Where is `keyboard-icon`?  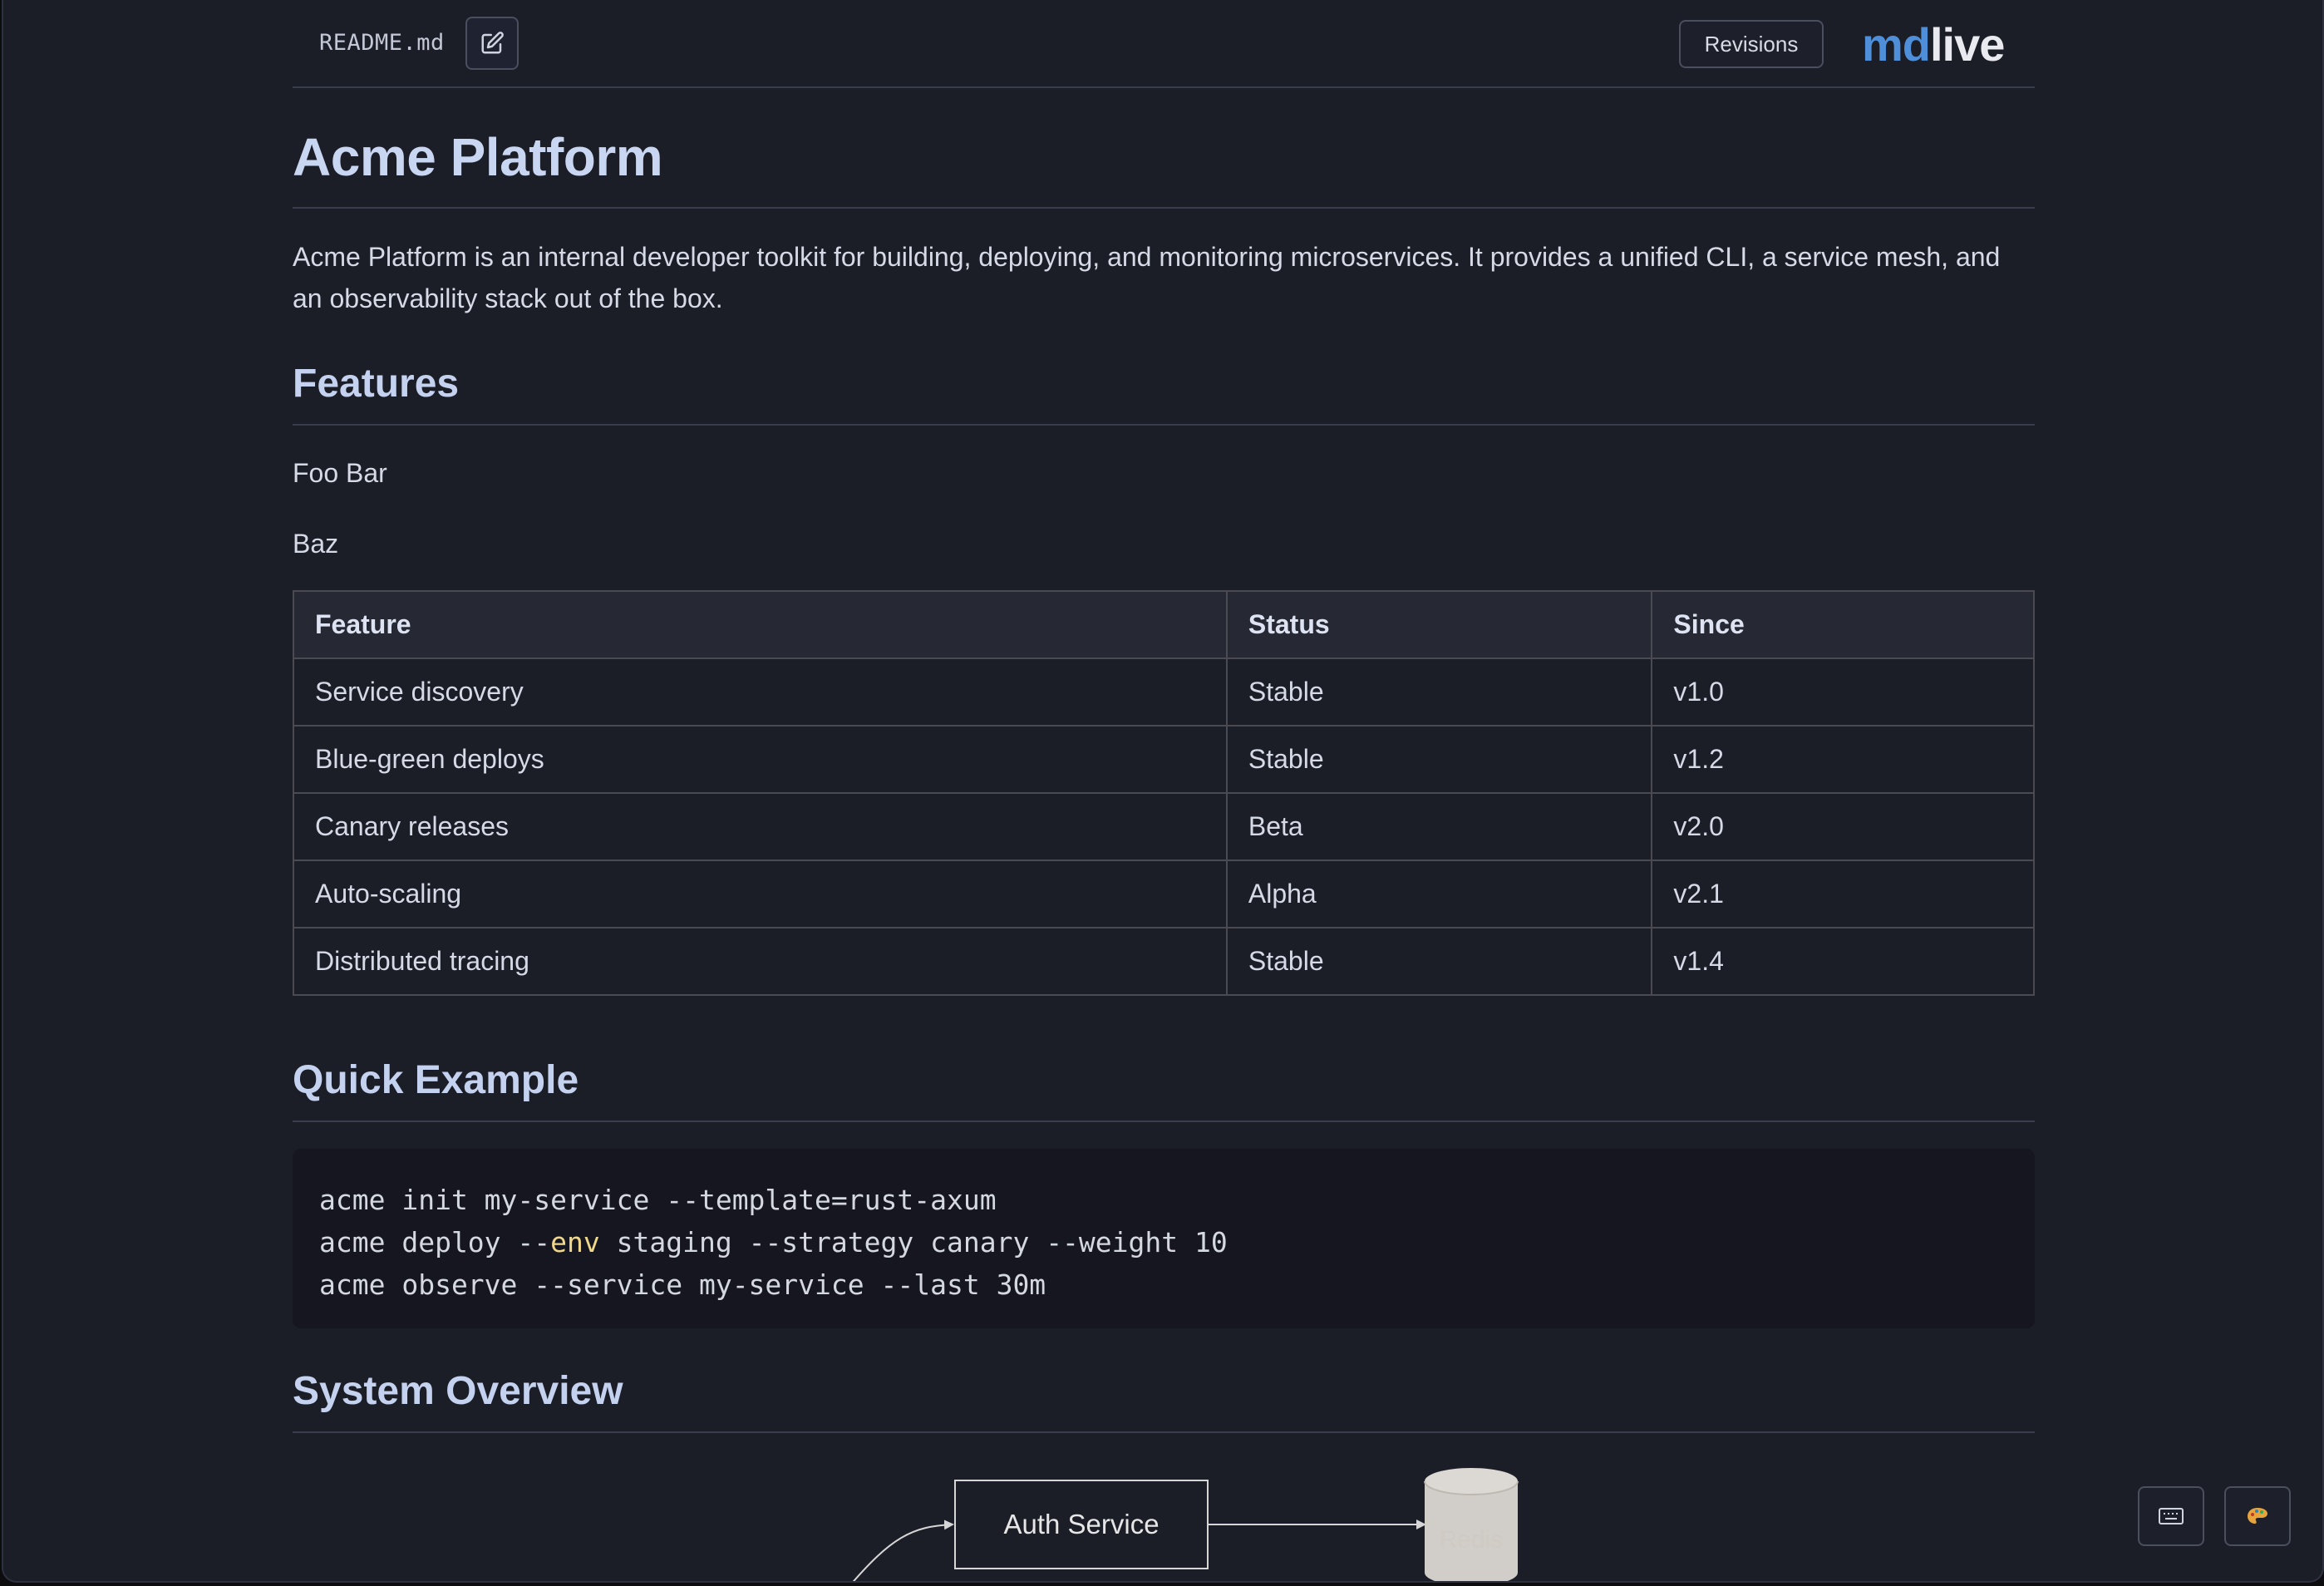
keyboard-icon is located at coordinates (2171, 1516).